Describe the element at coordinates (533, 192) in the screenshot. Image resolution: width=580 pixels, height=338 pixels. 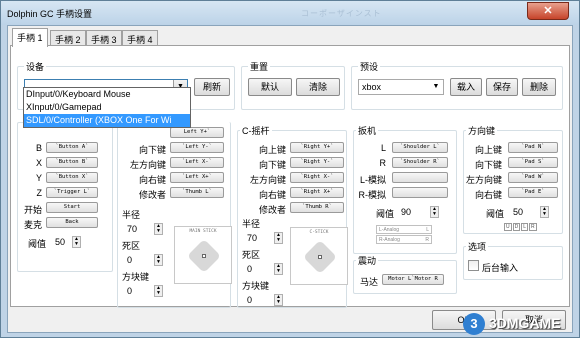
I see `dpad-right-mapping: `Pad E`` at that location.